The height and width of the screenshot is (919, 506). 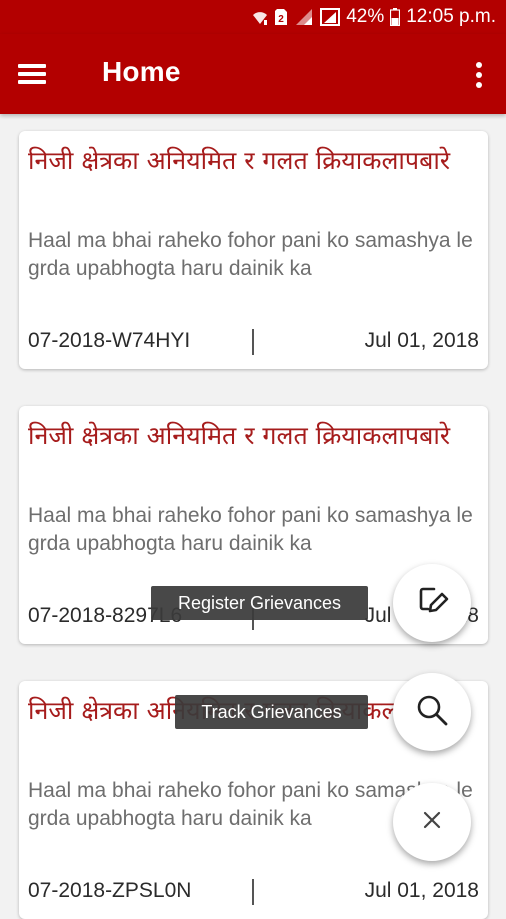 What do you see at coordinates (395, 17) in the screenshot?
I see `battery-icon` at bounding box center [395, 17].